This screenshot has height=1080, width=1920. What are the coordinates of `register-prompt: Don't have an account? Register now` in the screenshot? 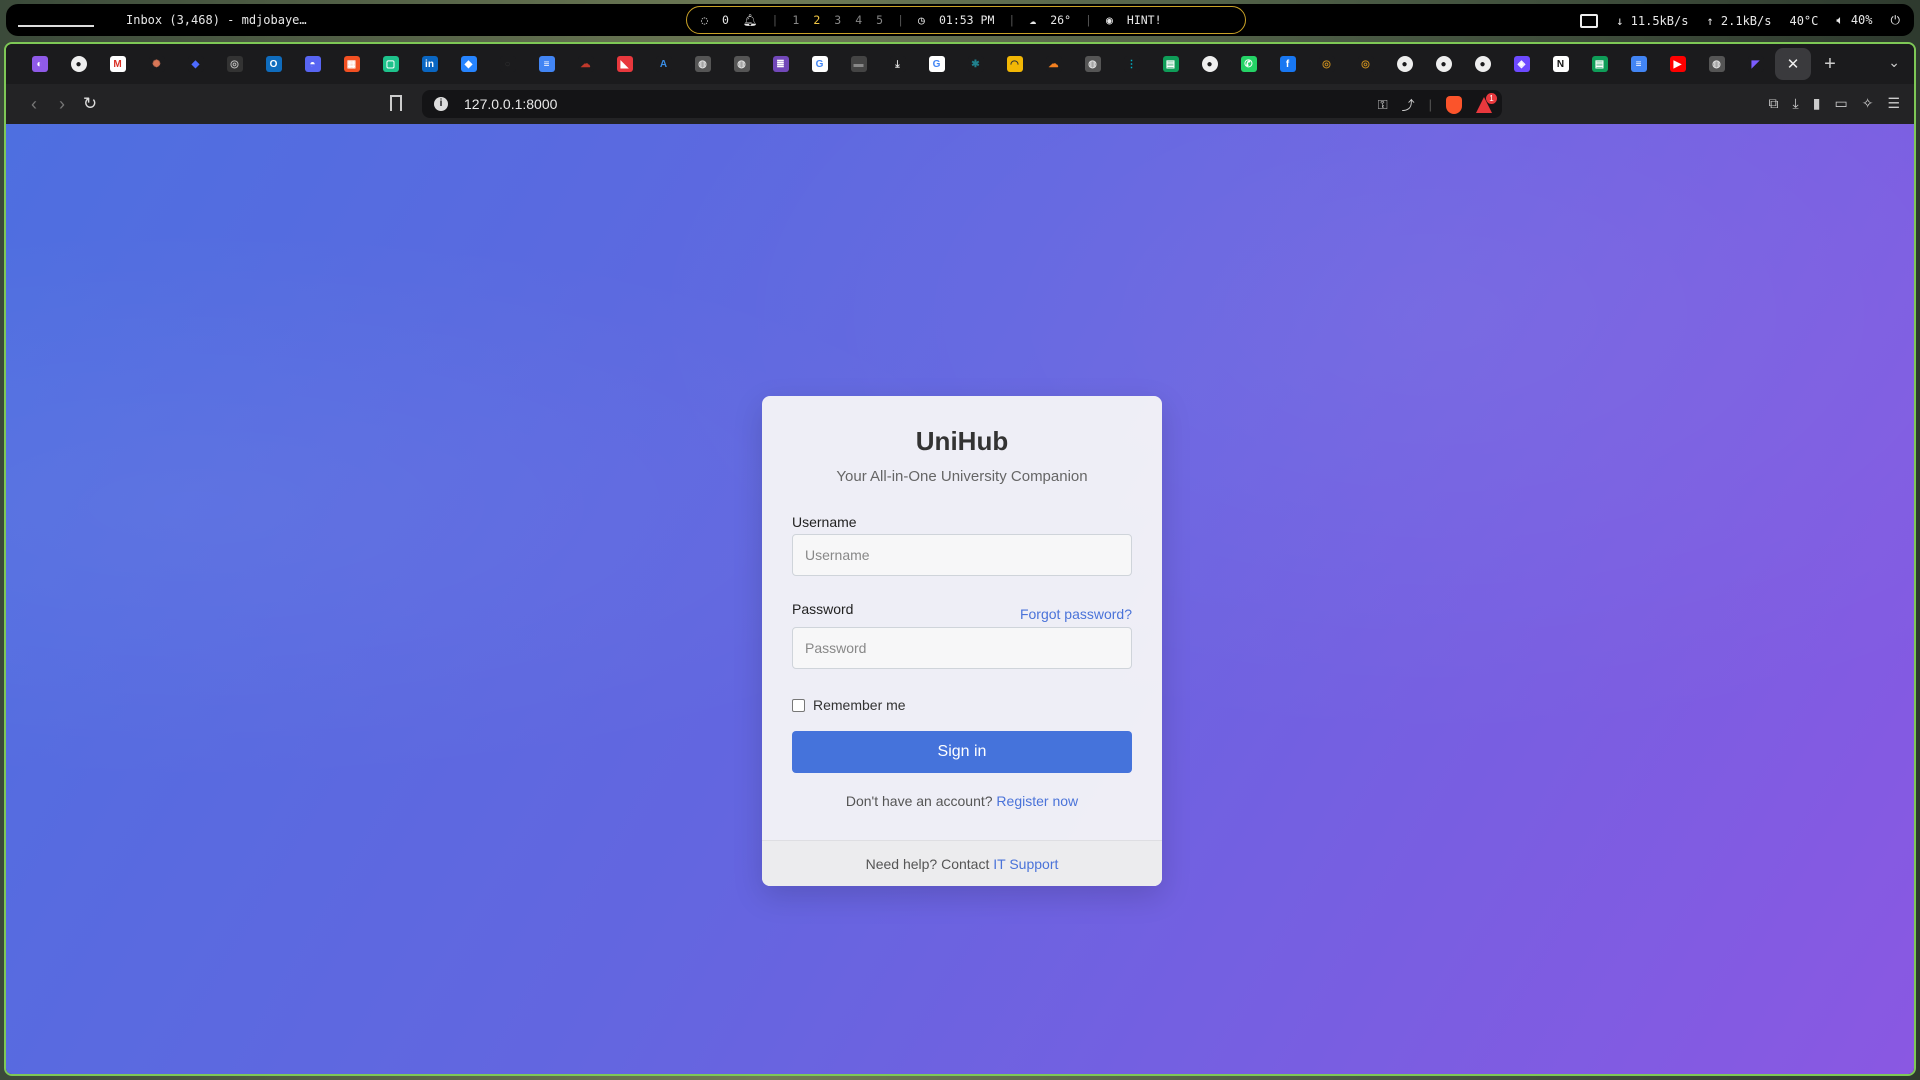 It's located at (962, 801).